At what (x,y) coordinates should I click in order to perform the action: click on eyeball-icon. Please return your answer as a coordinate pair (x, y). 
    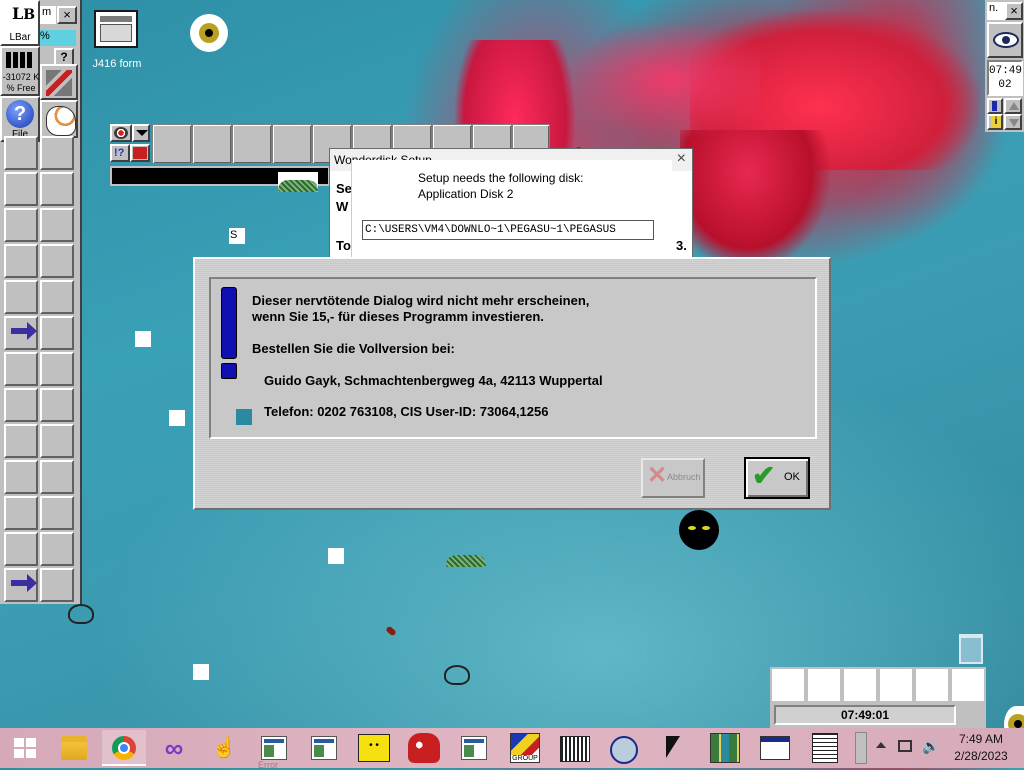
    Looking at the image, I should click on (209, 33).